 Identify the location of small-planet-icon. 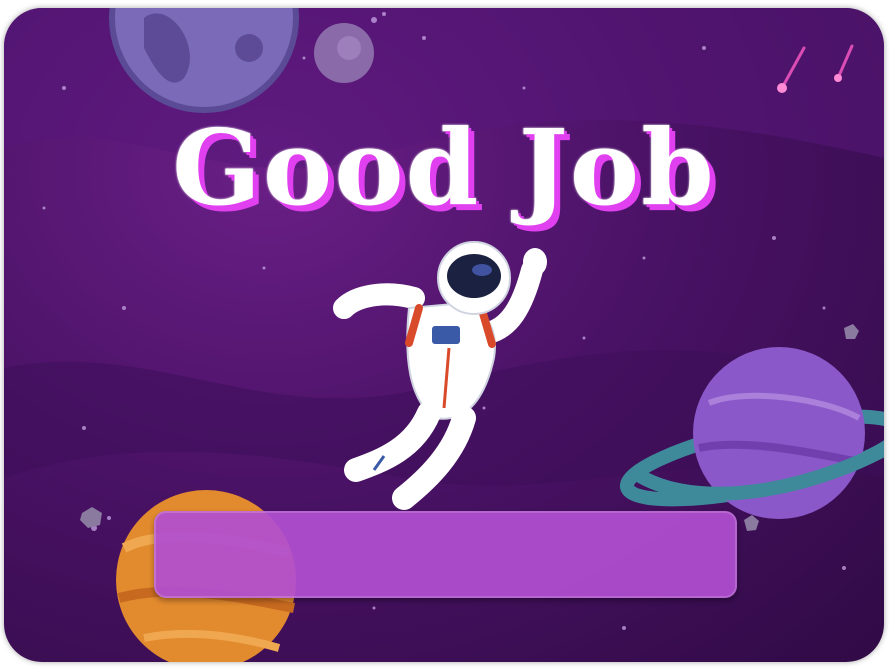
(344, 53).